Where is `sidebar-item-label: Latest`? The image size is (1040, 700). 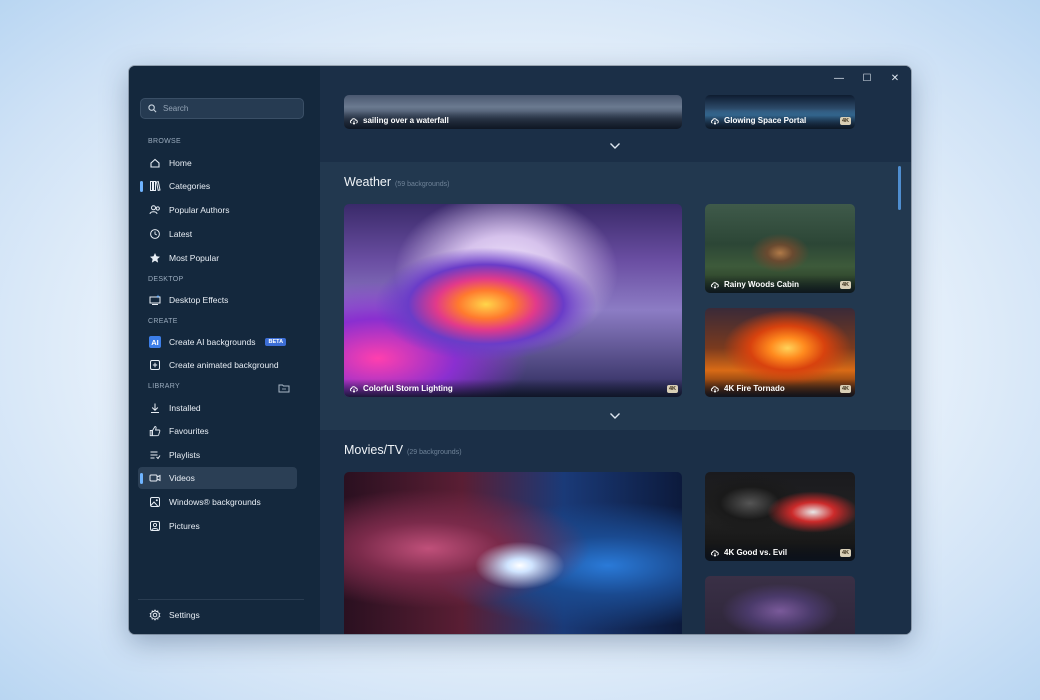
sidebar-item-label: Latest is located at coordinates (181, 234).